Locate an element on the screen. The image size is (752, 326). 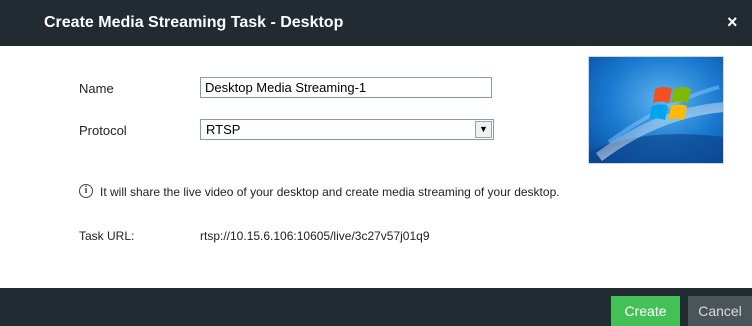
protocol-selected-value: RTSP is located at coordinates (223, 129).